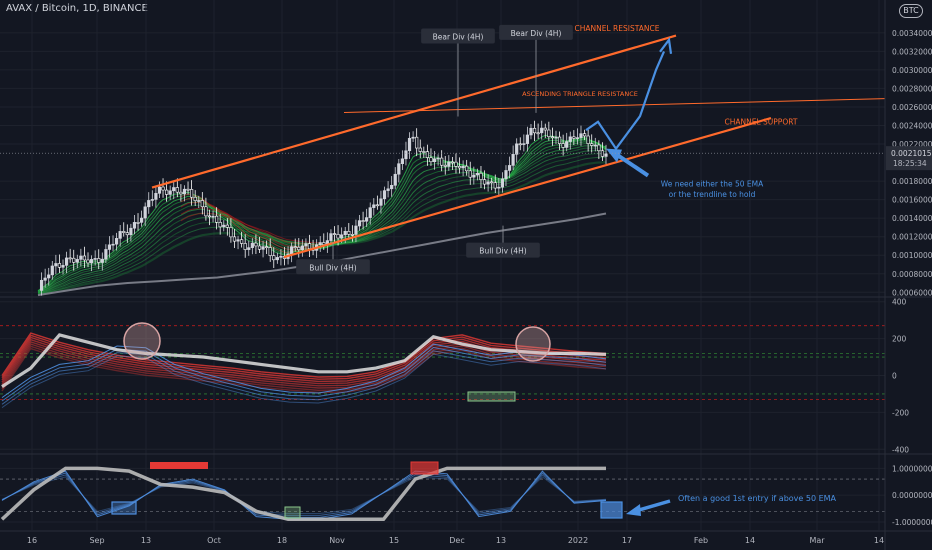  Describe the element at coordinates (912, 51) in the screenshot. I see `y-tick-label: 0.0032000` at that location.